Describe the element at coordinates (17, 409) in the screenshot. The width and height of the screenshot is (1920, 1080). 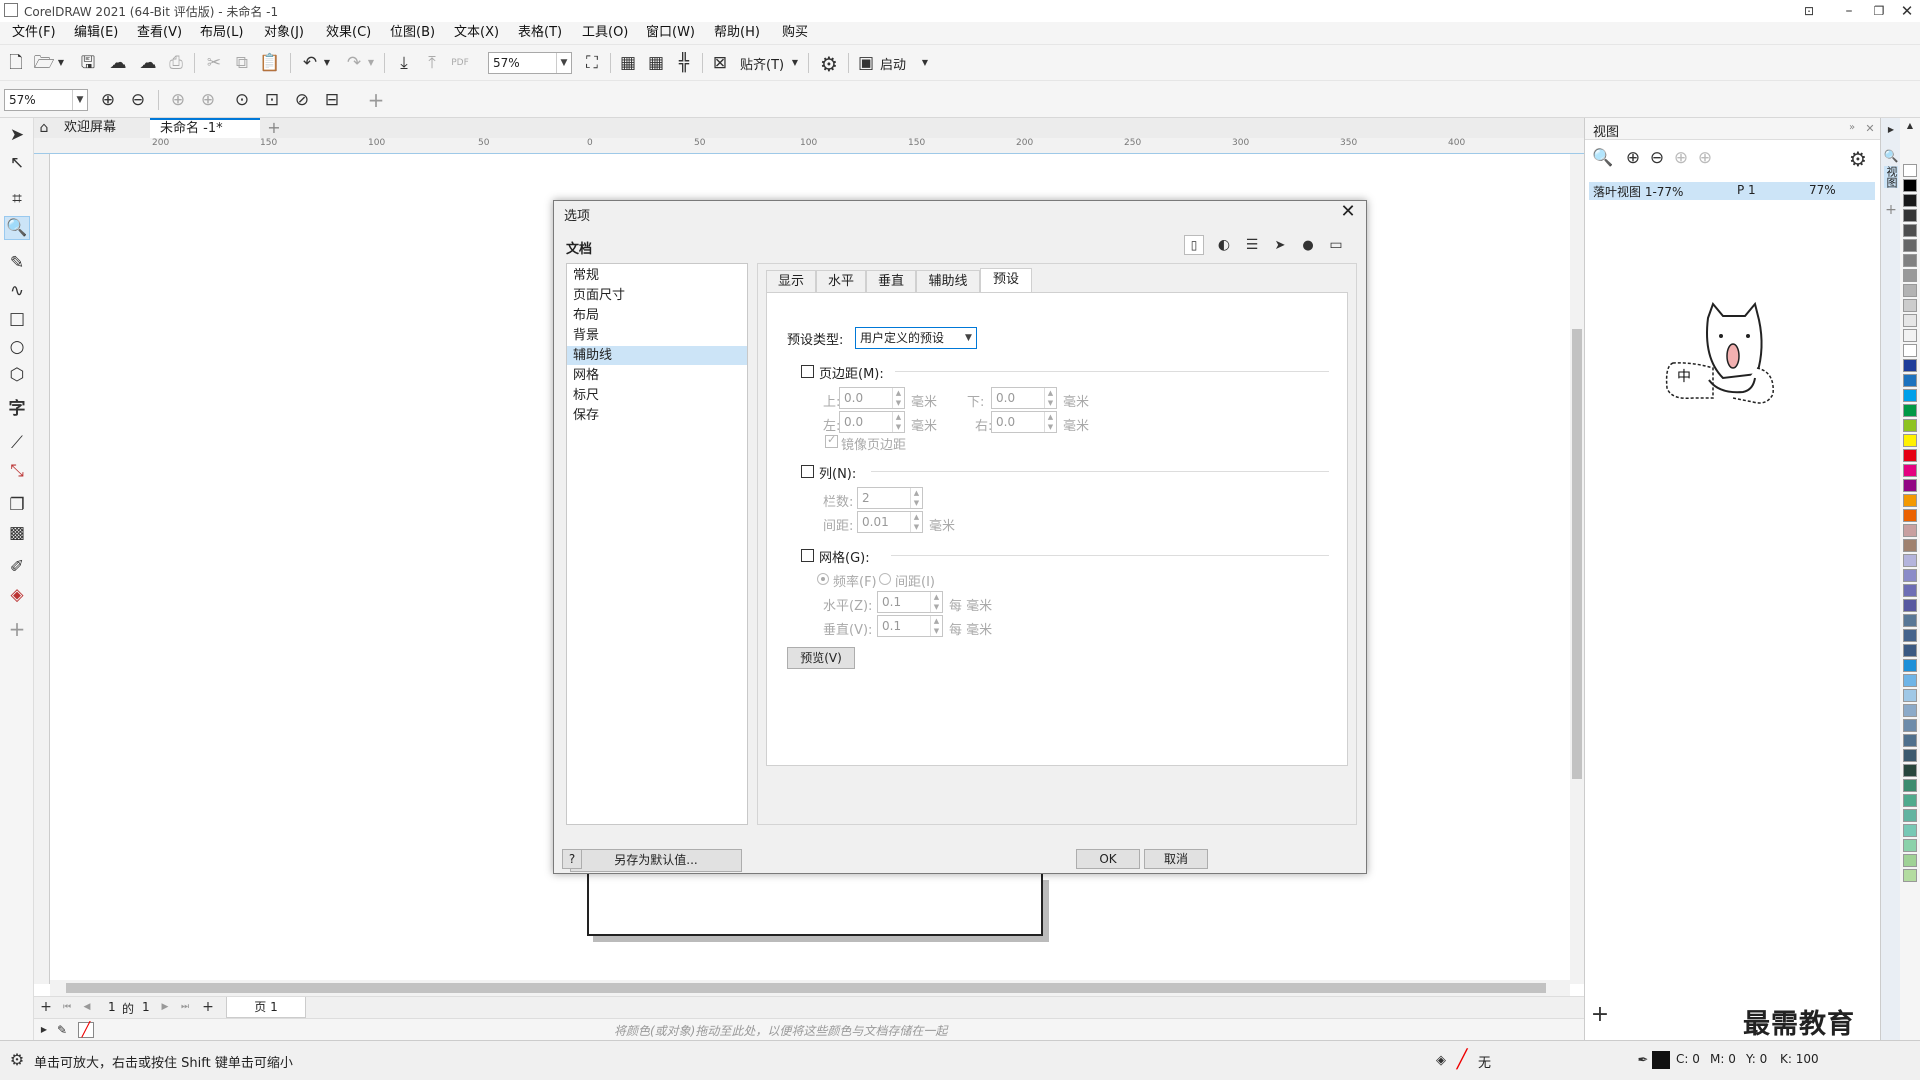
I see `text-tool-icon: 字` at that location.